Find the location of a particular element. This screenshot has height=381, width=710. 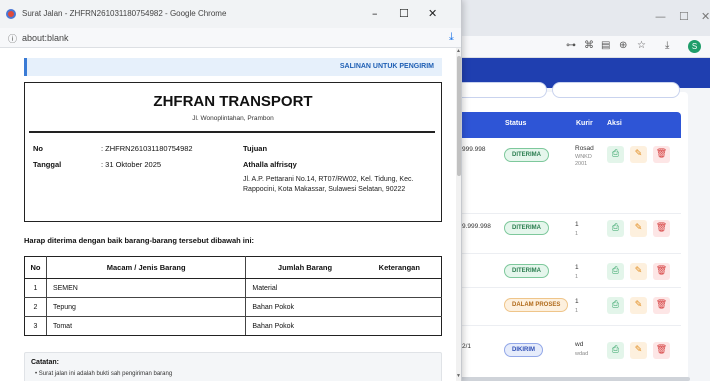

header-courier: Kurir is located at coordinates (584, 123).